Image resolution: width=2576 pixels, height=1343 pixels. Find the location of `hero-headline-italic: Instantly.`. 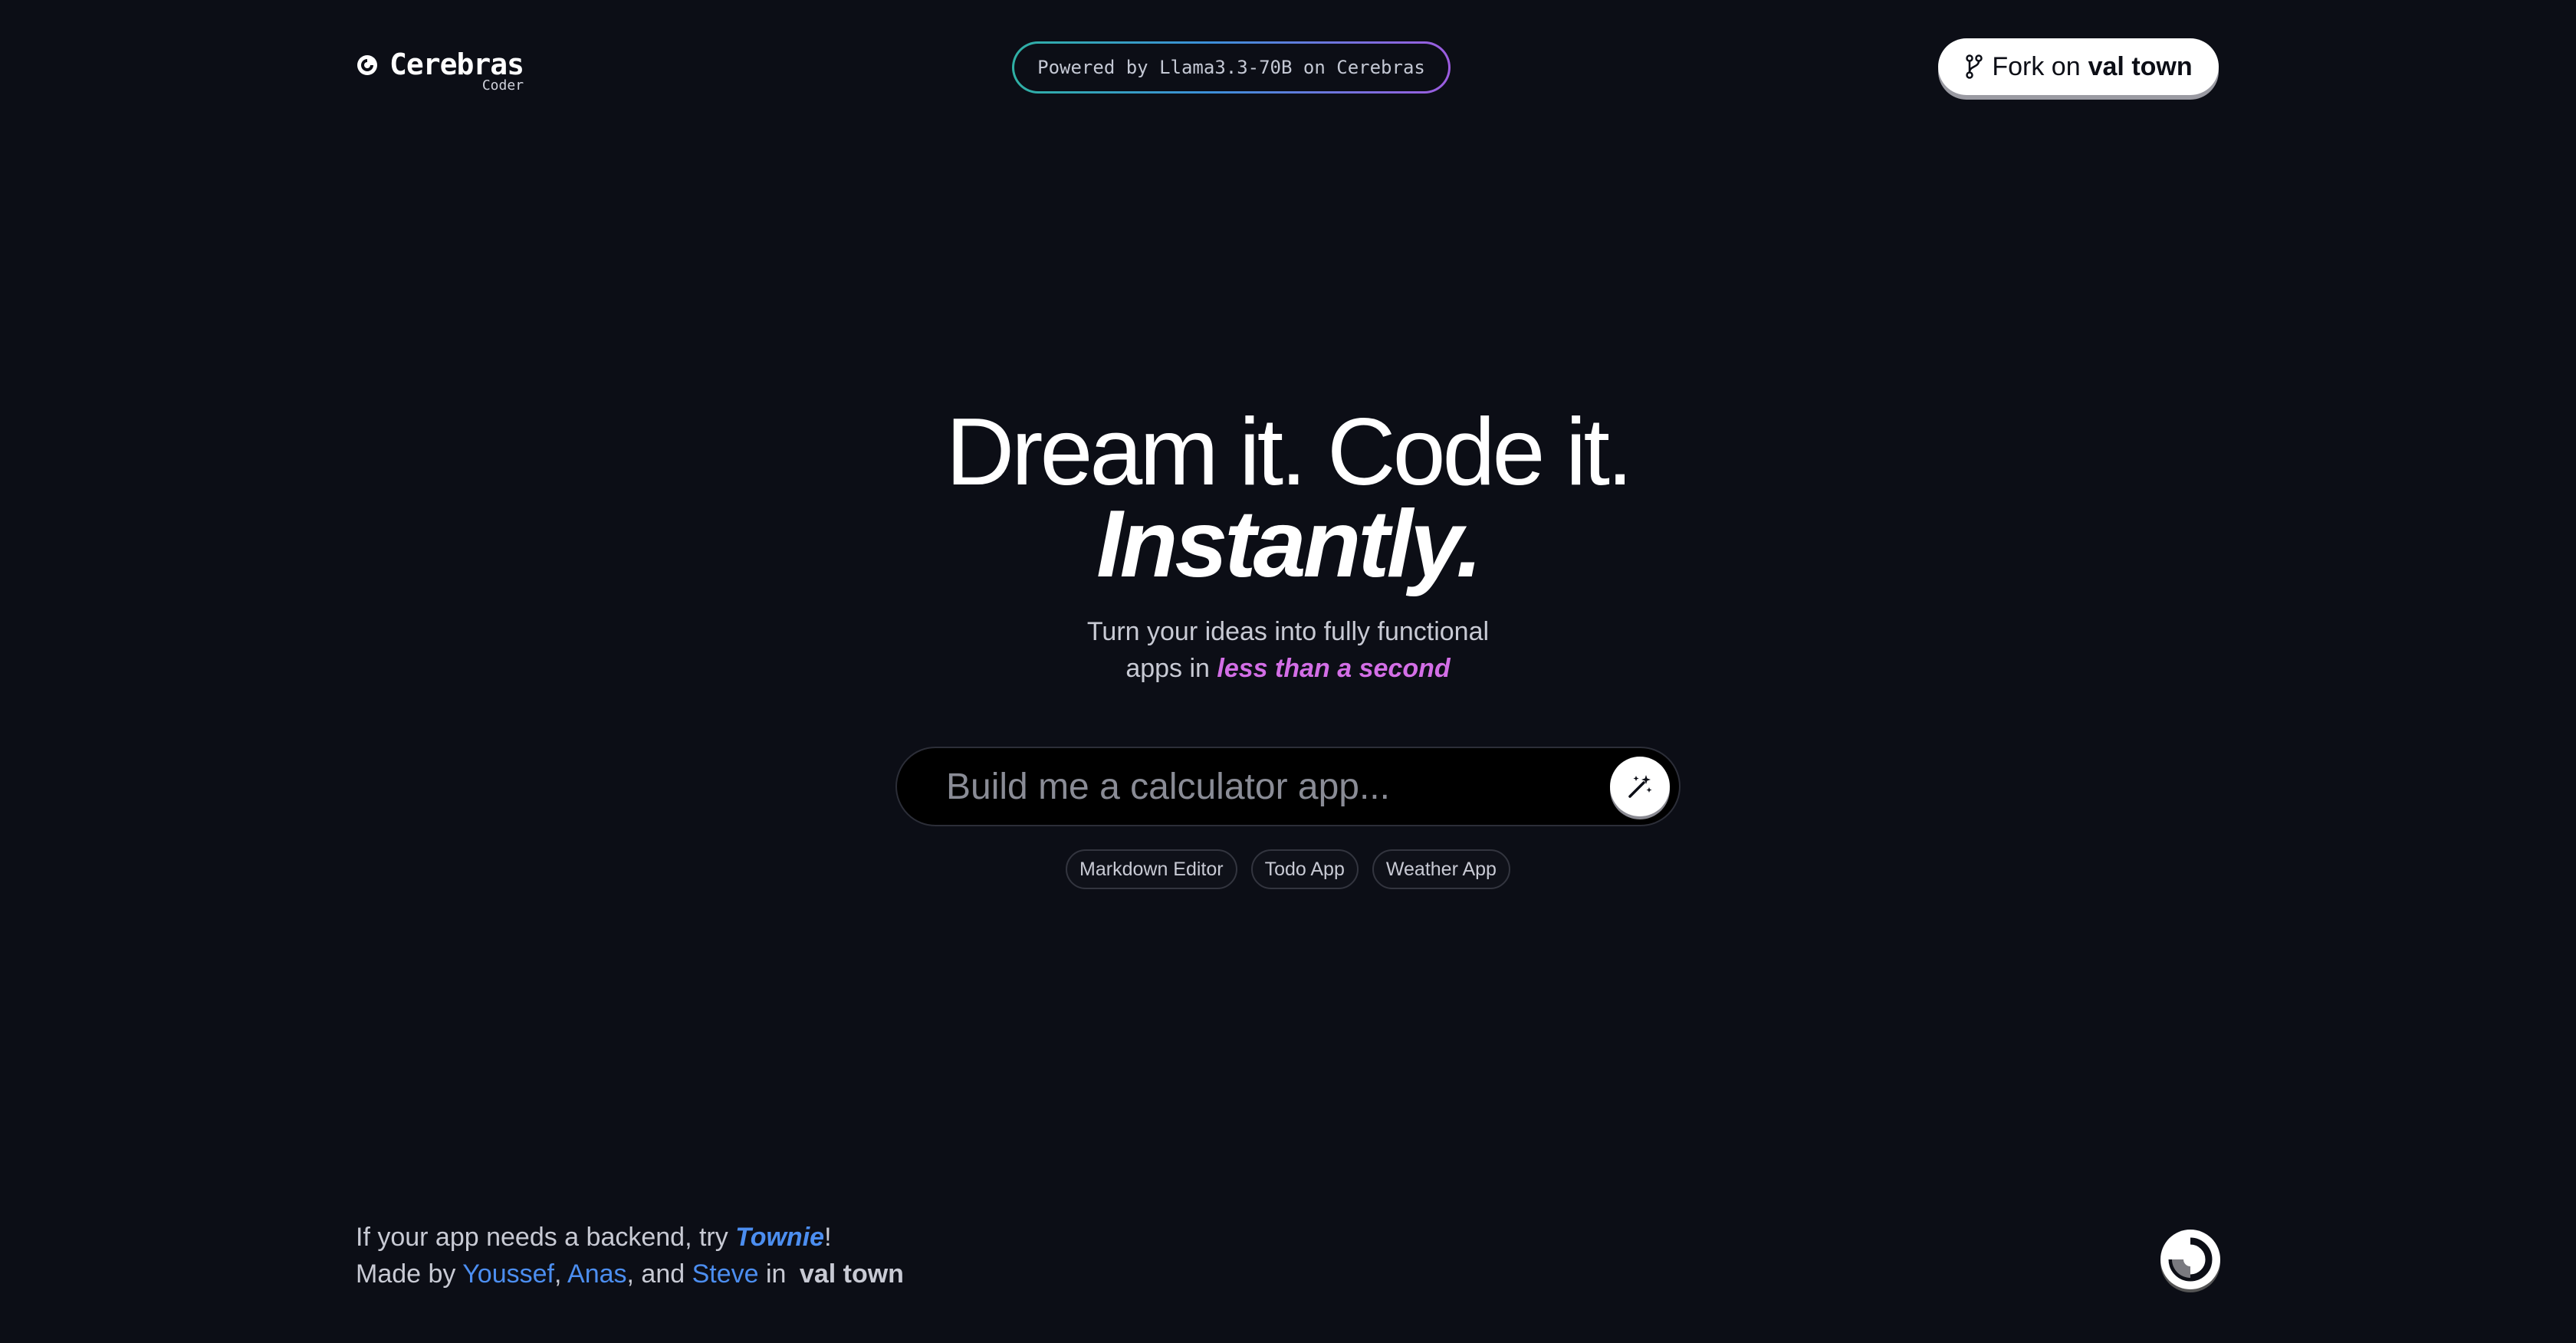

hero-headline-italic: Instantly. is located at coordinates (1290, 544).